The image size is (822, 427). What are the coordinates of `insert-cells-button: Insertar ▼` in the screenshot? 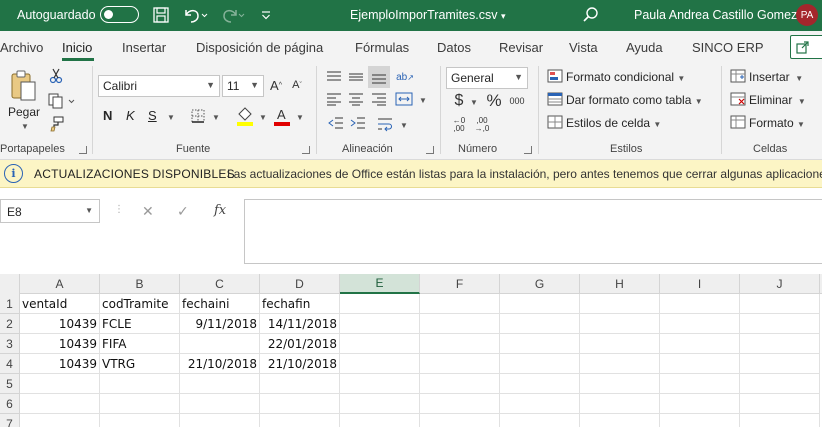 It's located at (776, 77).